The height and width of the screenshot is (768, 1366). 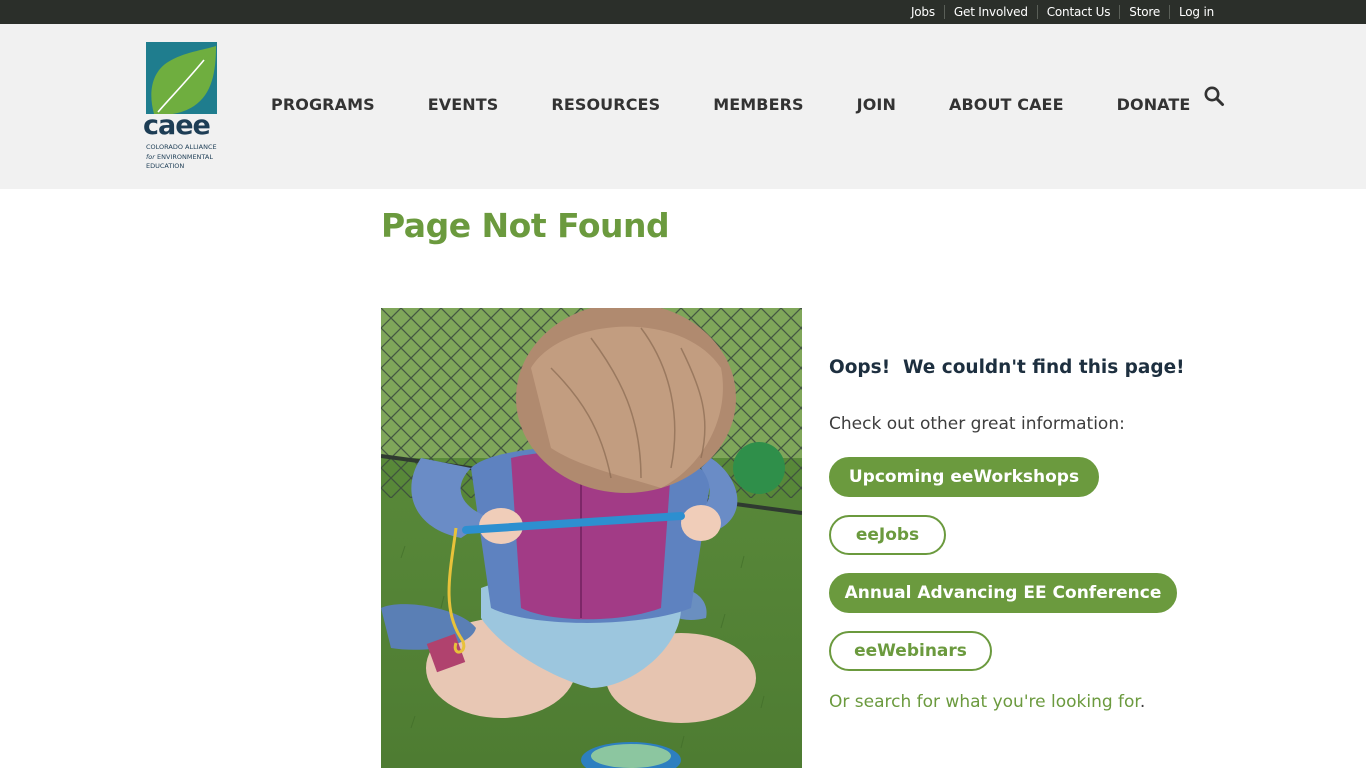 I want to click on nav-item-resources: RESOURCES, so click(x=605, y=104).